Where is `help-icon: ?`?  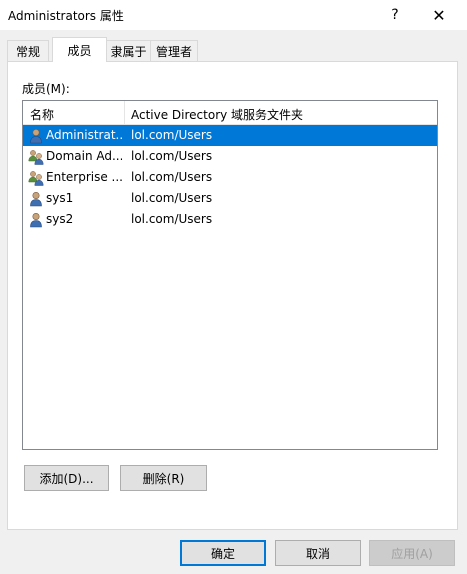
help-icon: ? is located at coordinates (395, 15).